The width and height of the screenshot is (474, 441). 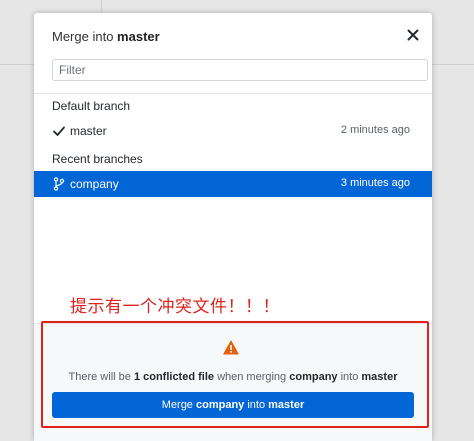 I want to click on target-branch: master, so click(x=379, y=377).